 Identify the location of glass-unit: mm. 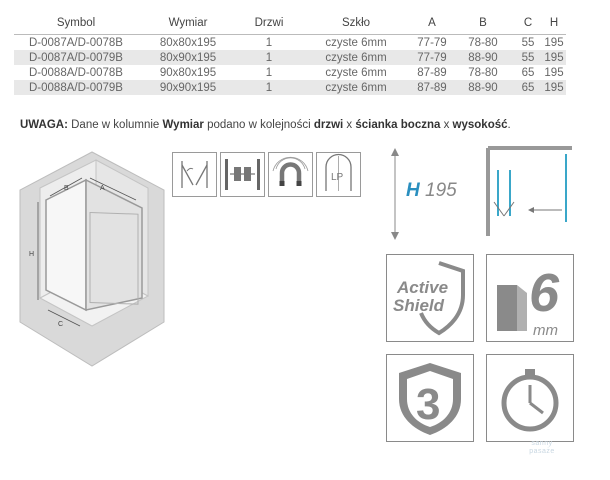
(545, 330).